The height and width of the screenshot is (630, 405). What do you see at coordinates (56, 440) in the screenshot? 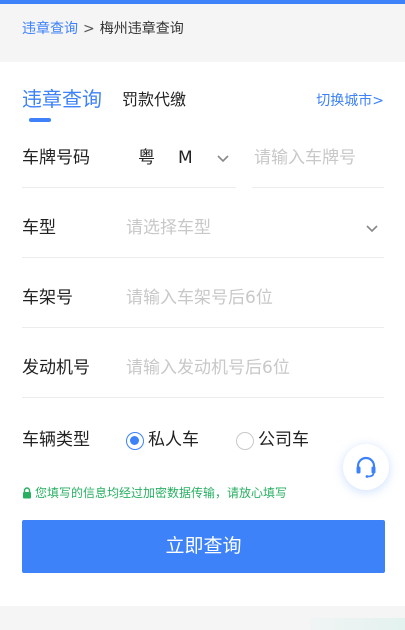
I see `owner-type-label: 车辆类型` at bounding box center [56, 440].